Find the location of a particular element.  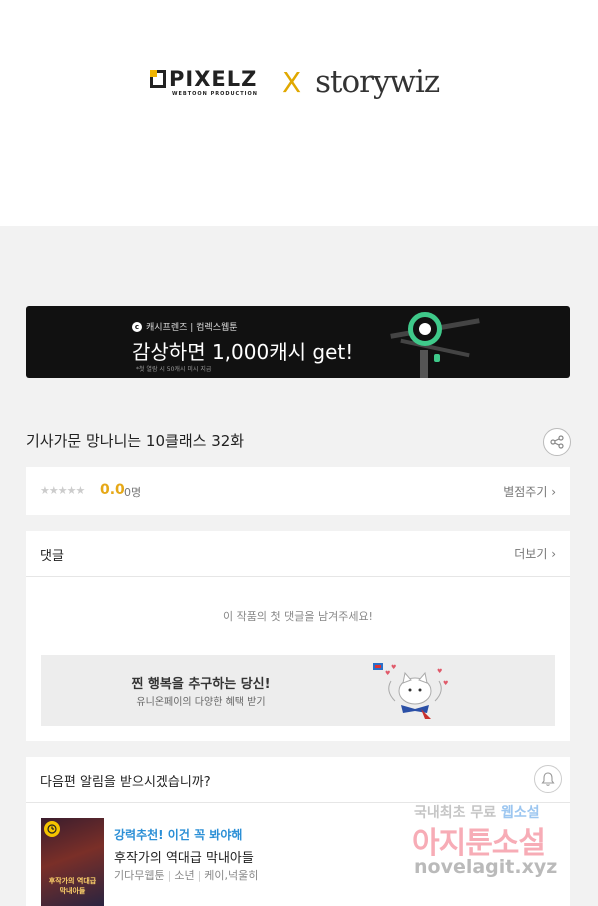

recommended-webtoon-cover: 후작가의 역대급 막내아들 is located at coordinates (72, 862).